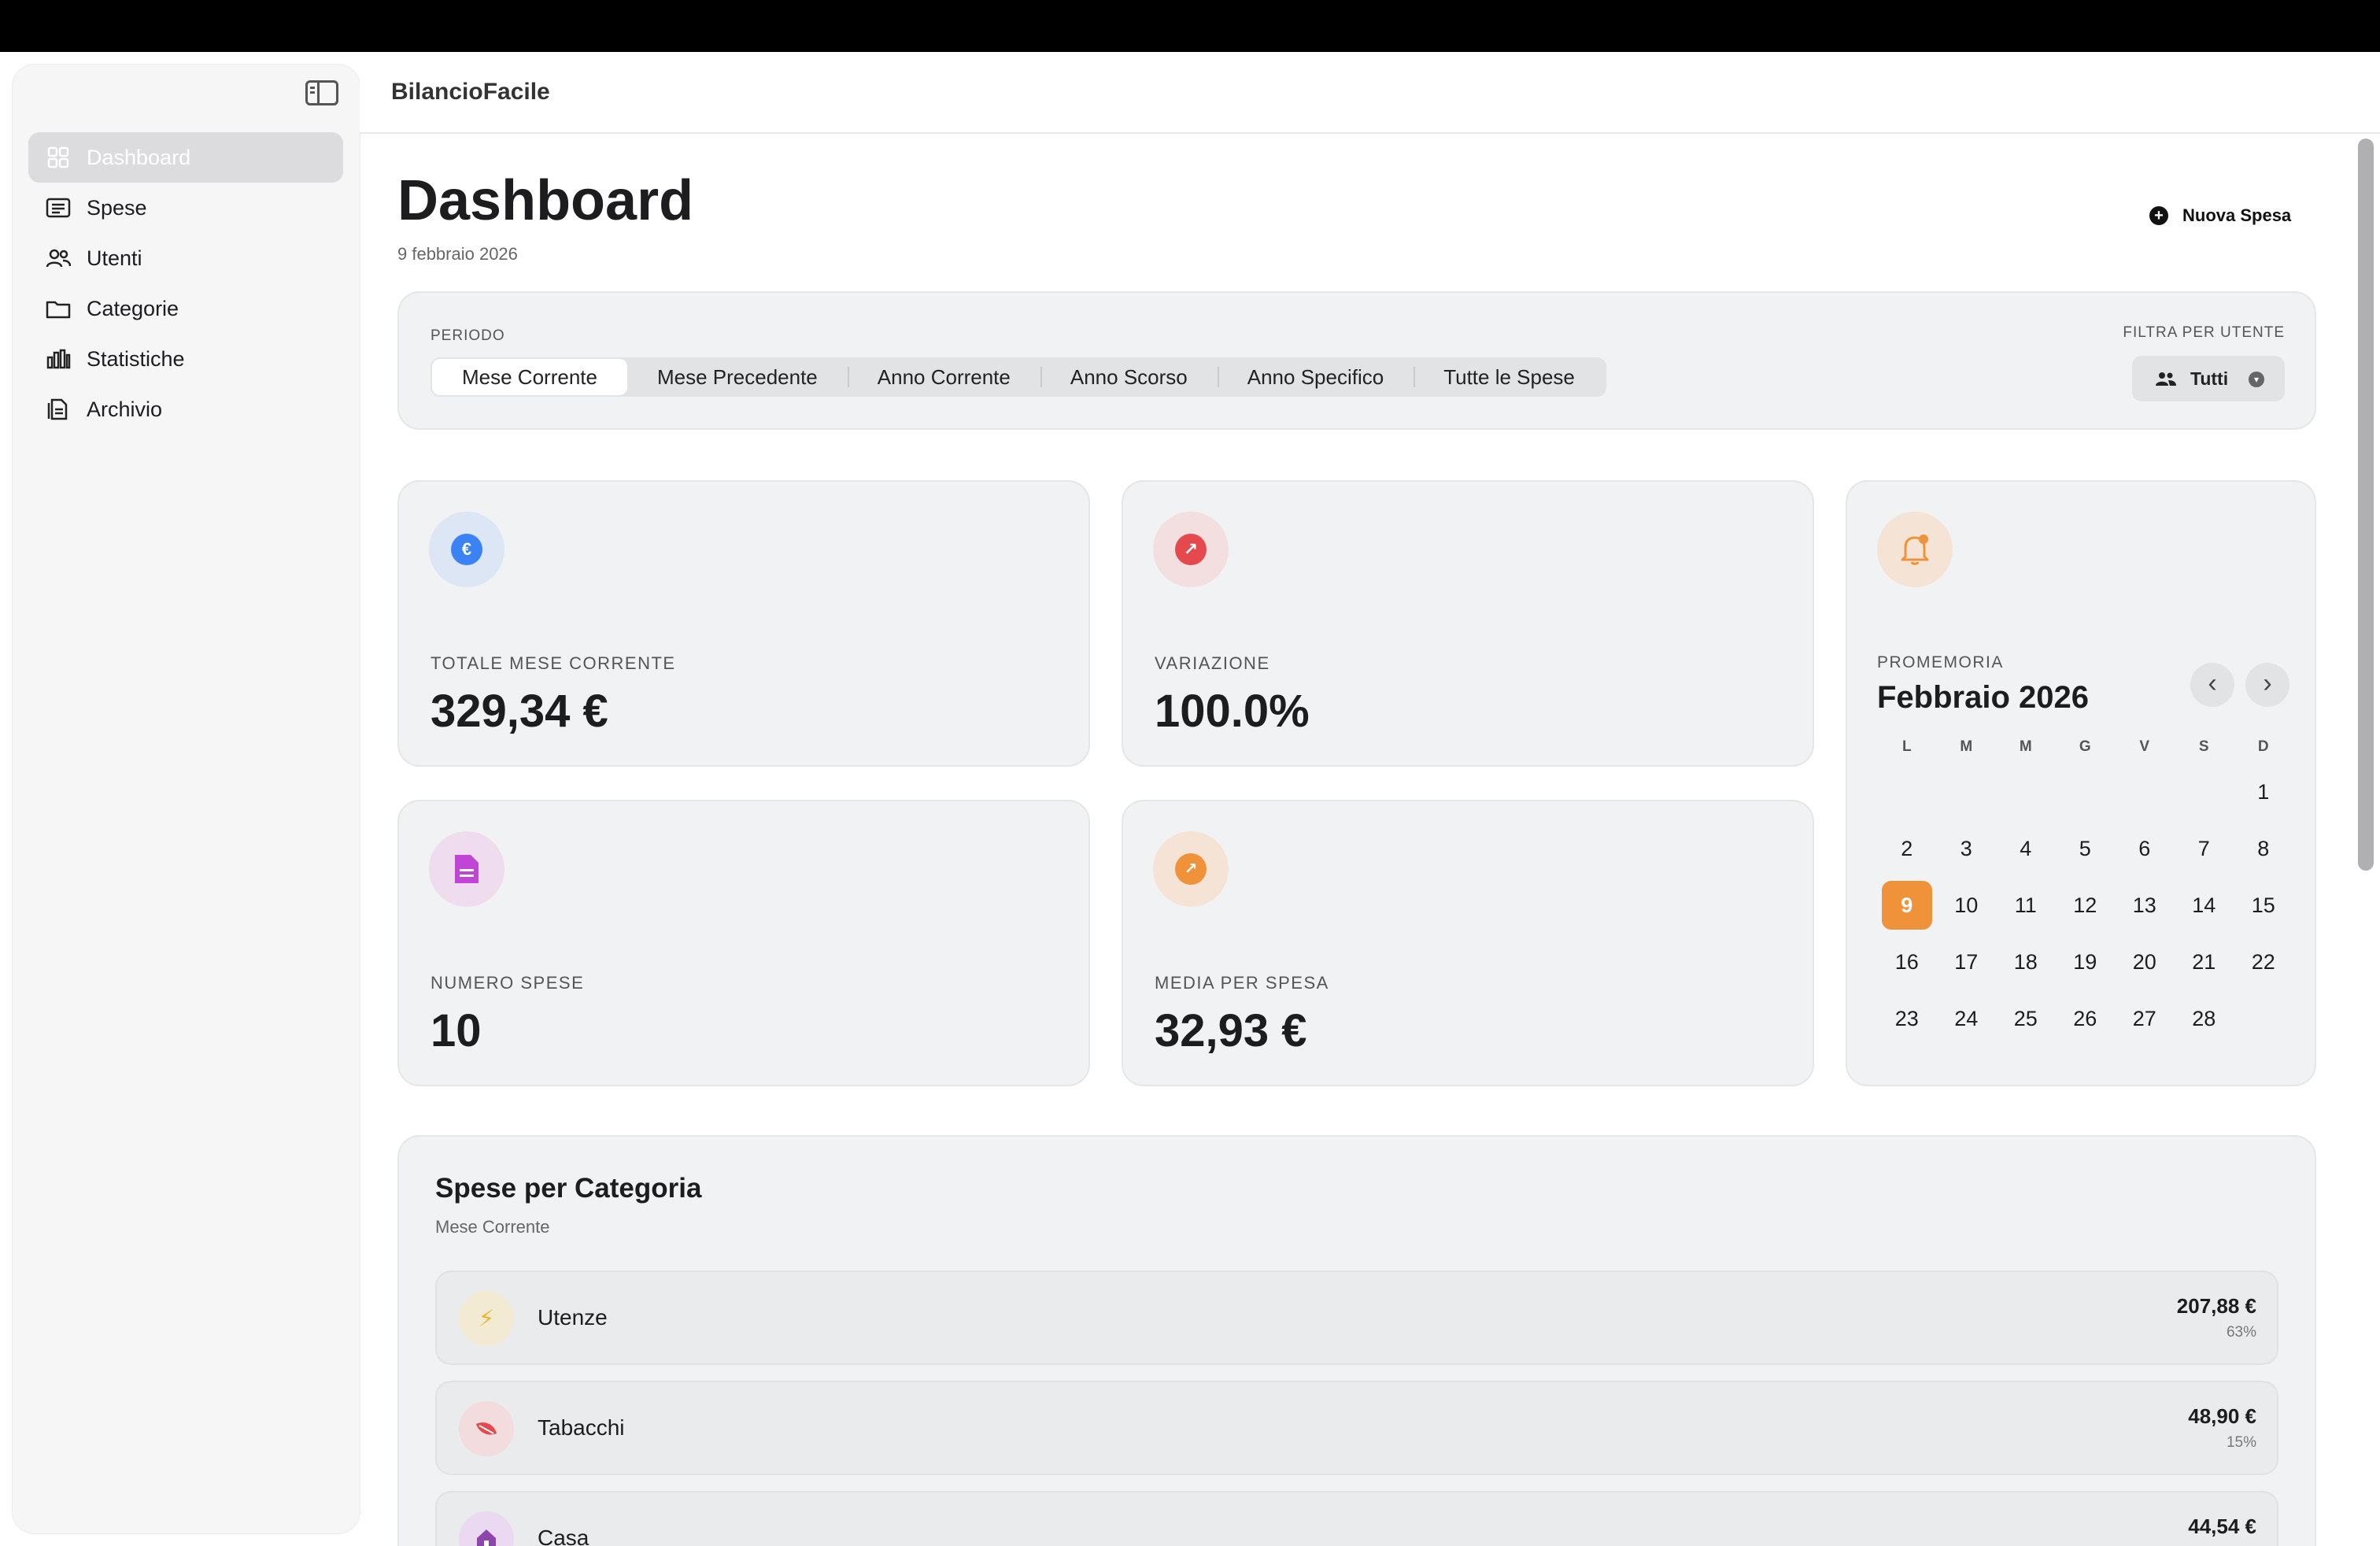 The height and width of the screenshot is (1546, 2380). I want to click on calendar-day: 15, so click(2263, 905).